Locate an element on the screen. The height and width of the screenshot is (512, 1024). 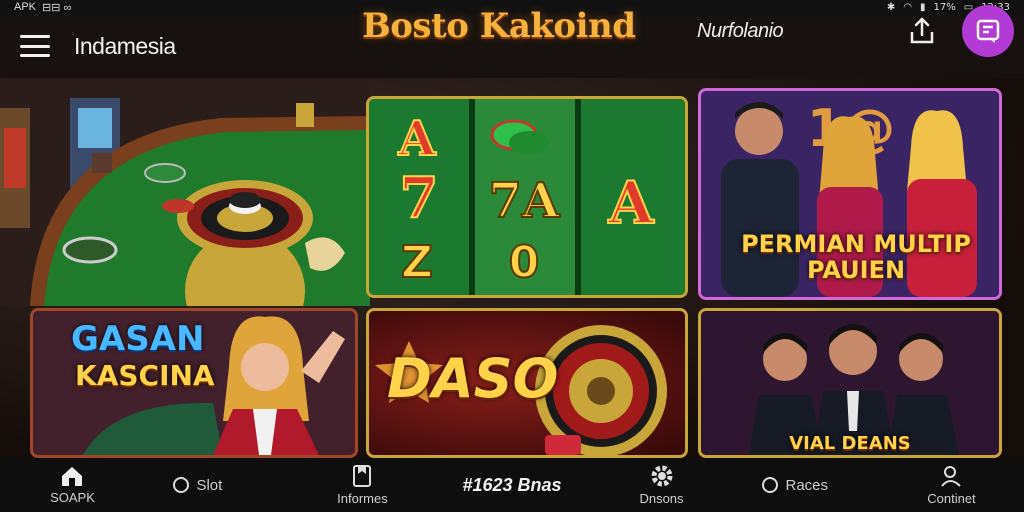
slot-reels-art: A 7 Z 7A 0 A is located at coordinates (527, 197).